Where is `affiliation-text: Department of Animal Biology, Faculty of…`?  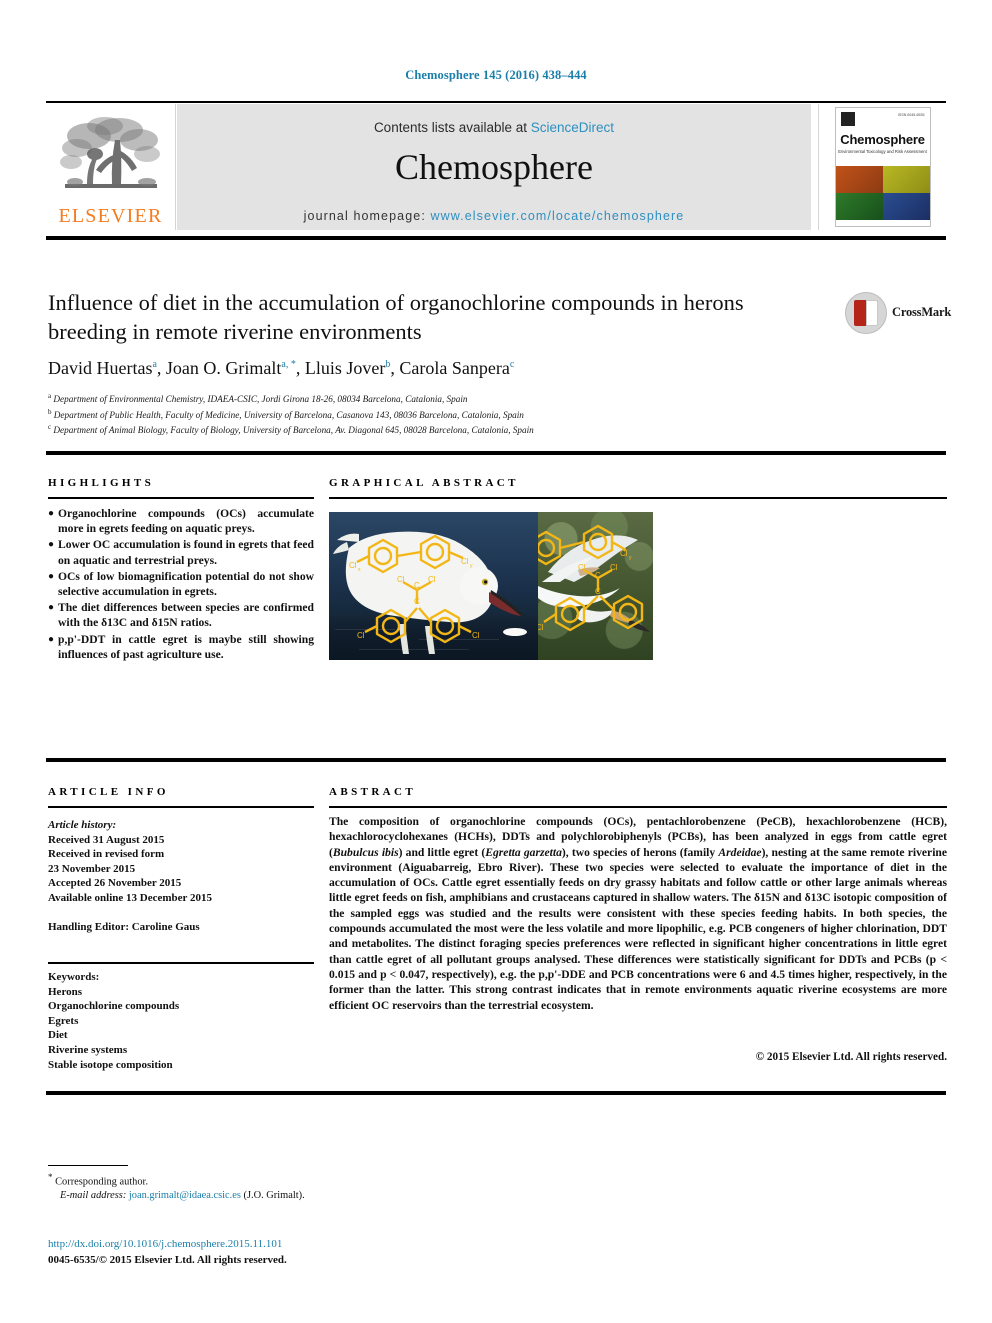 affiliation-text: Department of Animal Biology, Faculty of… is located at coordinates (293, 430).